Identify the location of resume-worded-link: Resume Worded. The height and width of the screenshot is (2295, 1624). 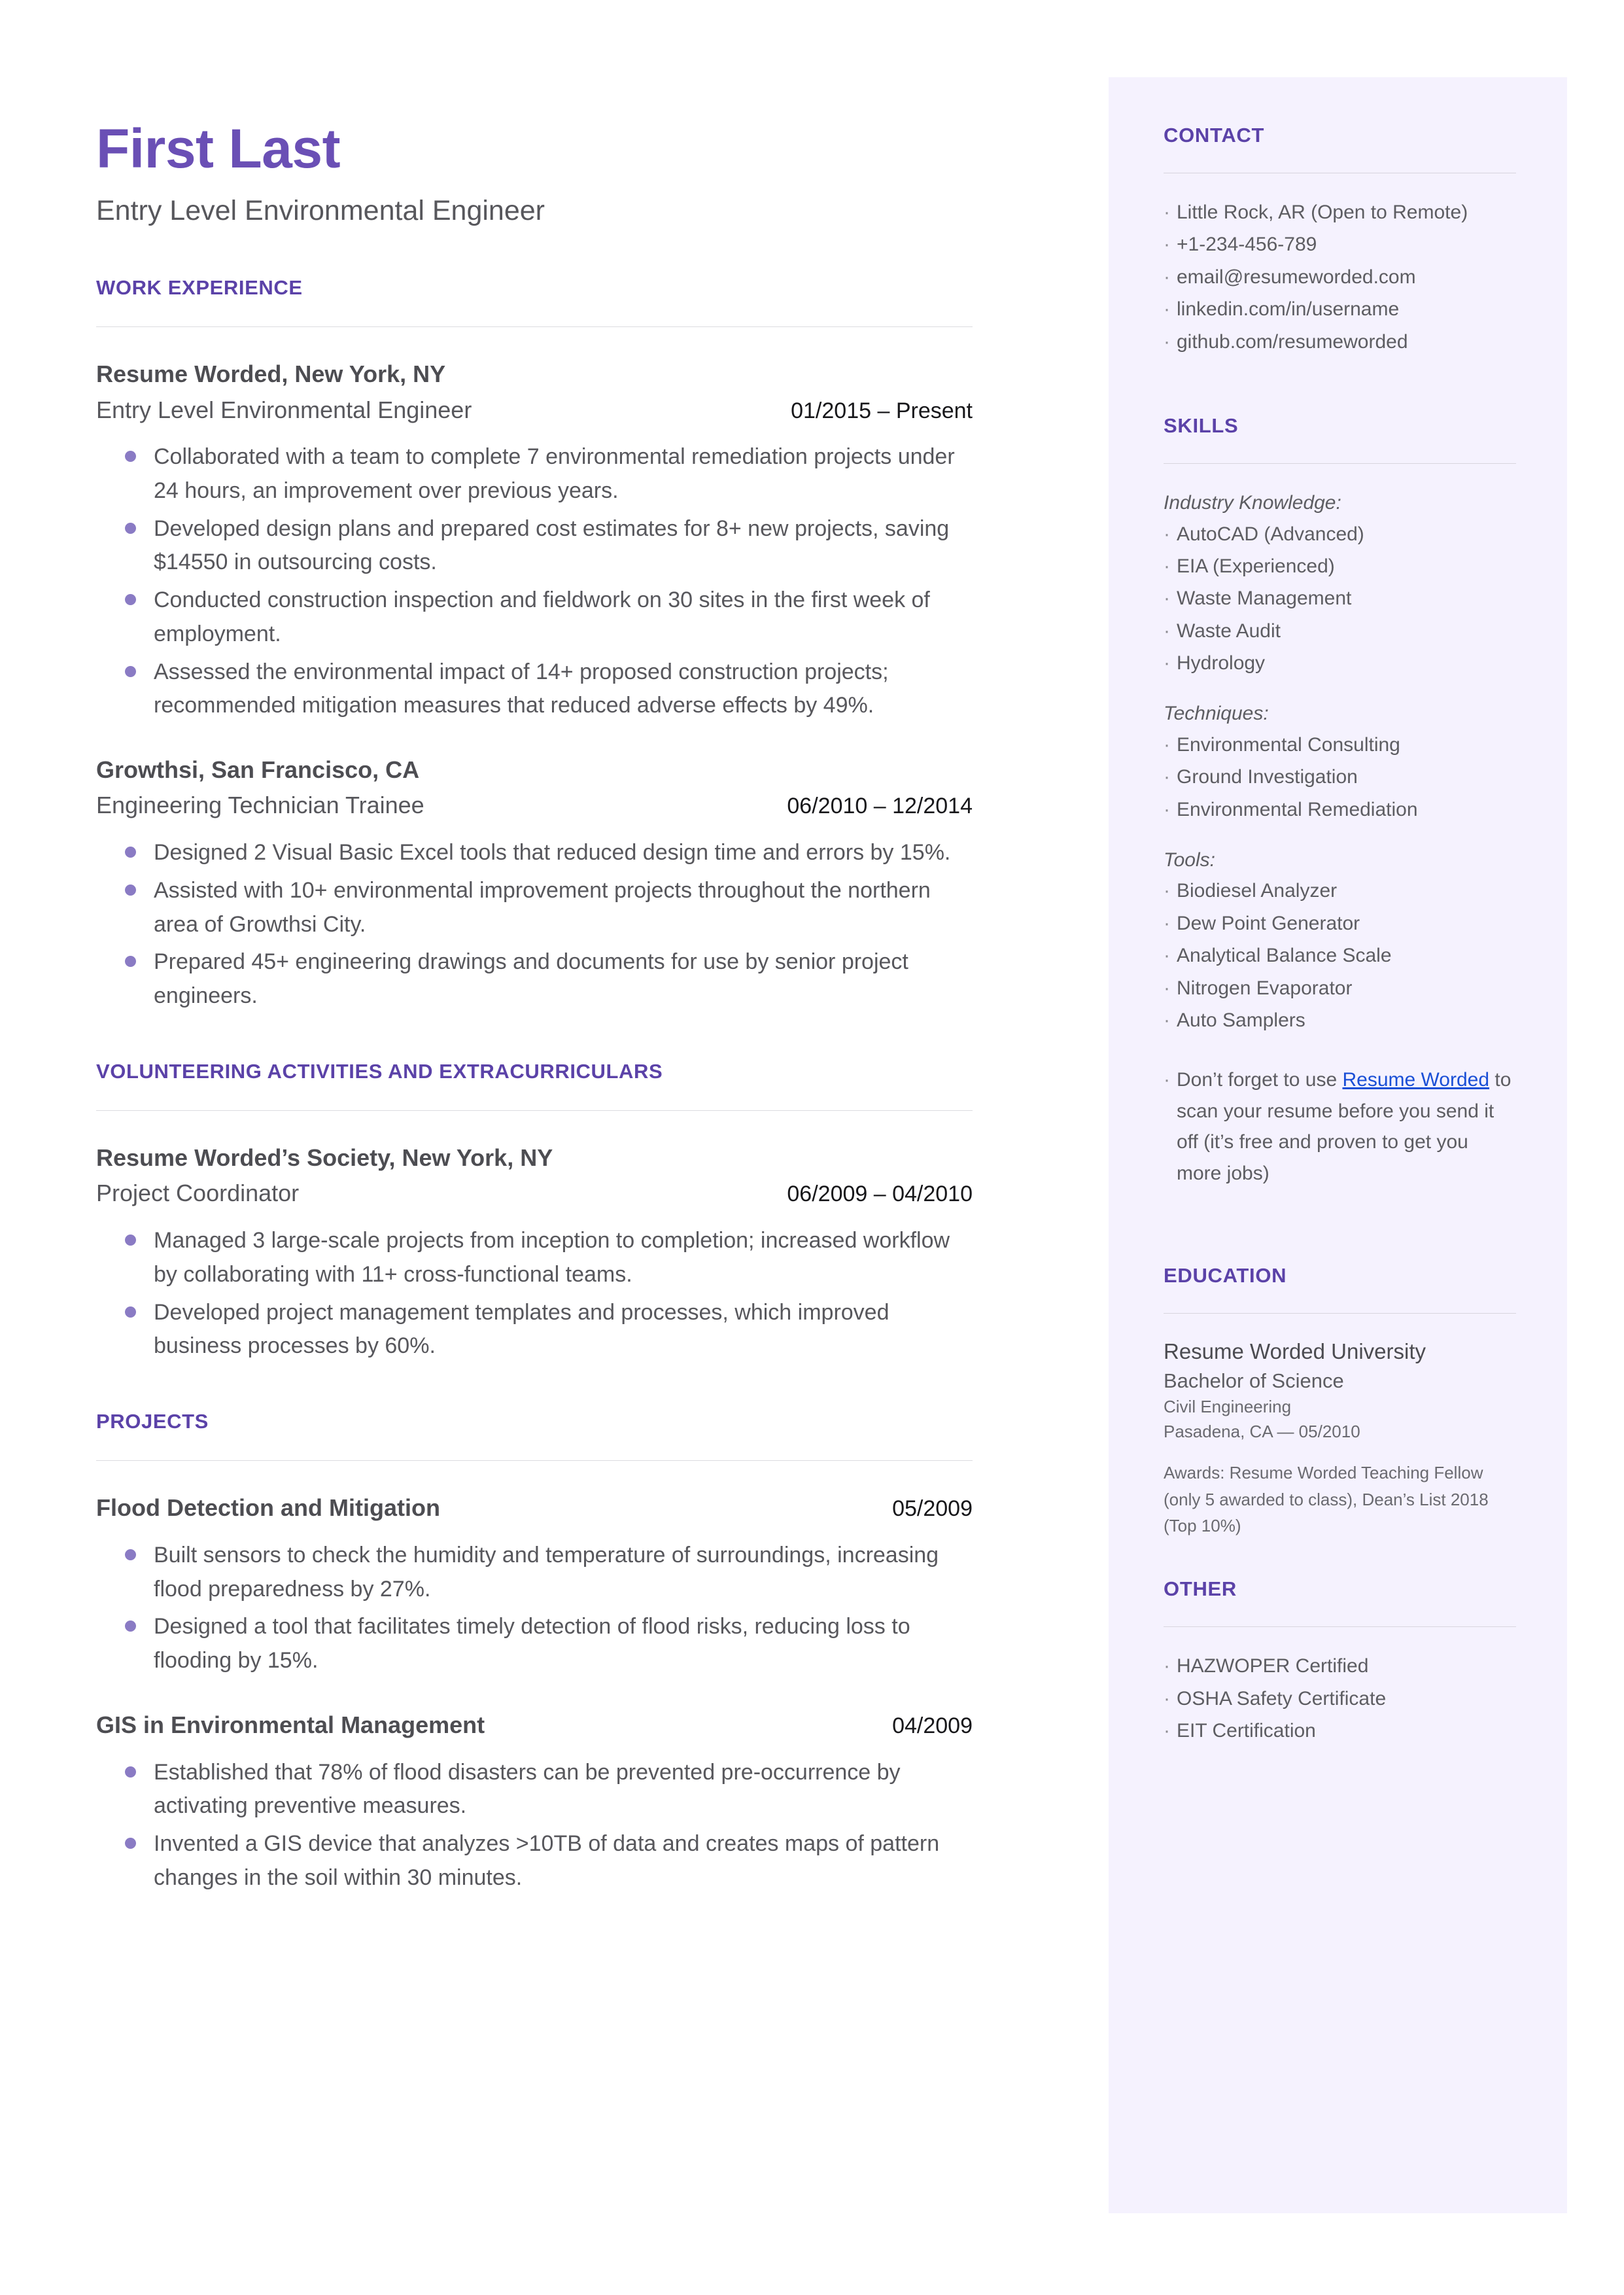
(1415, 1080).